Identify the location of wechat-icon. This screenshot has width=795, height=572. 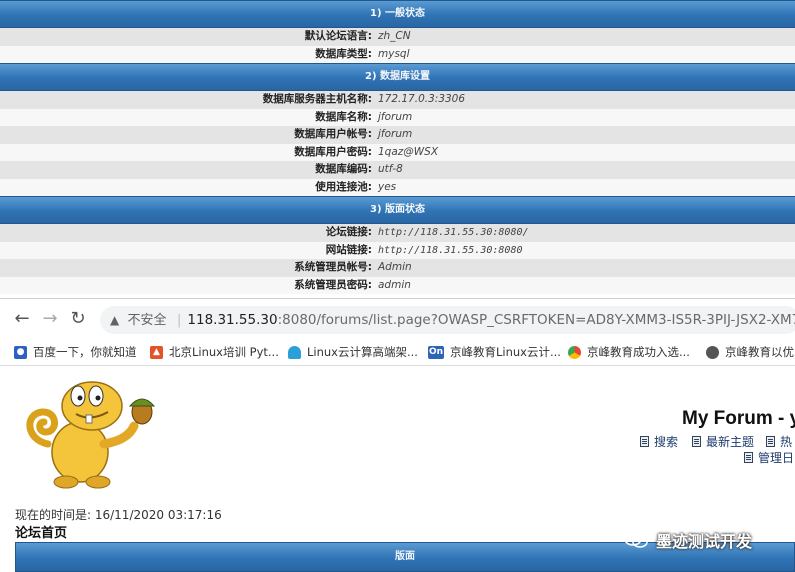
(636, 540).